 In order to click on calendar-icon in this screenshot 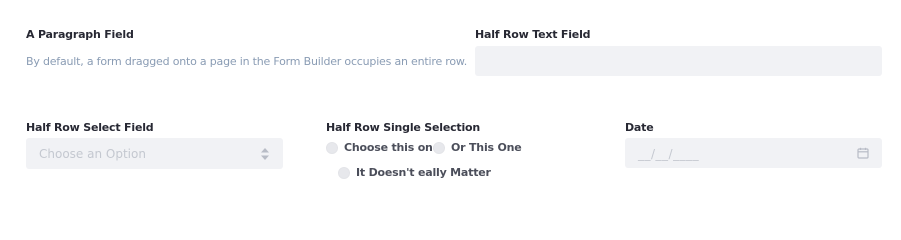, I will do `click(863, 153)`.